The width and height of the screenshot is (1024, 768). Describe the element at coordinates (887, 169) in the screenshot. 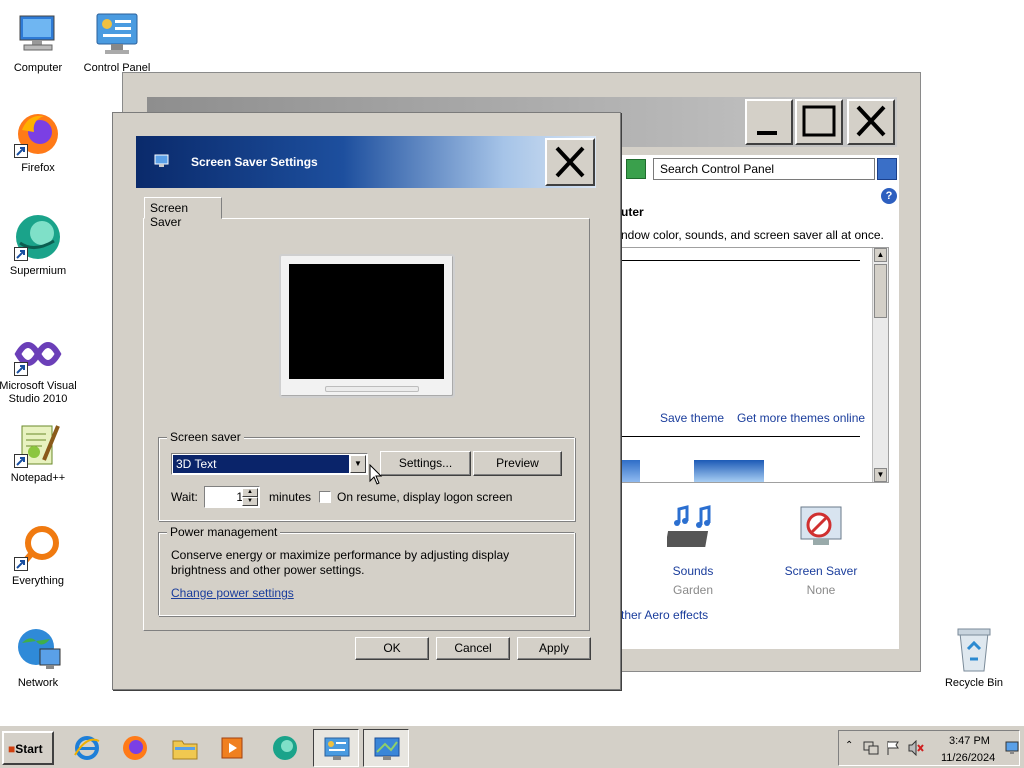

I see `search-icon` at that location.